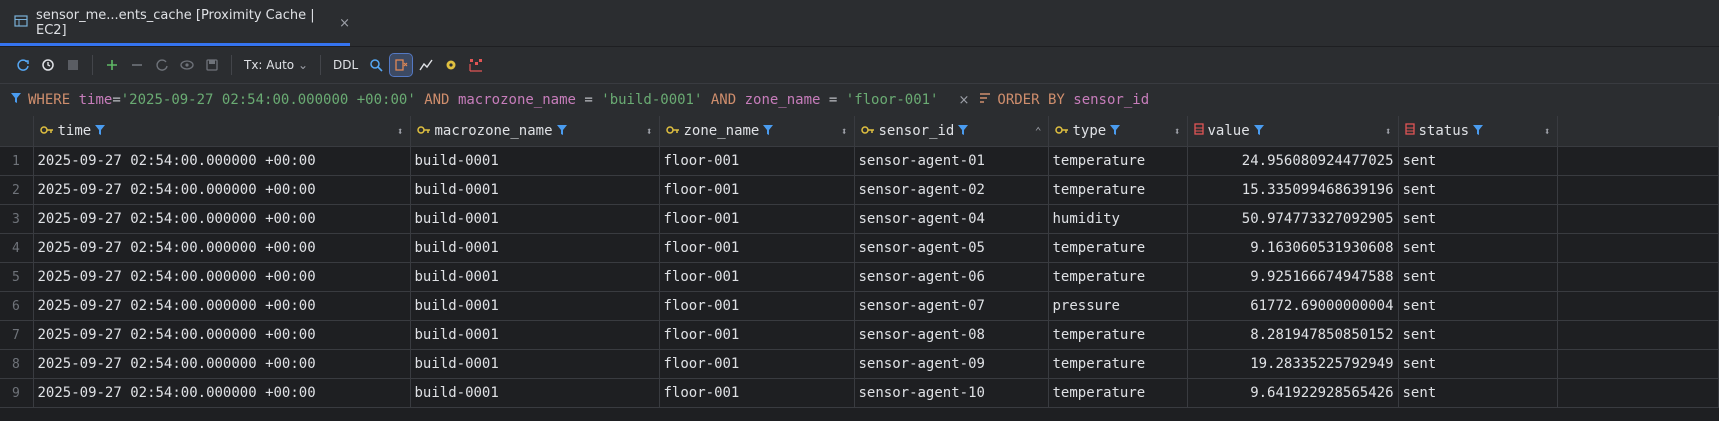  What do you see at coordinates (1293, 190) in the screenshot?
I see `cell-value: 15.335099468639196` at bounding box center [1293, 190].